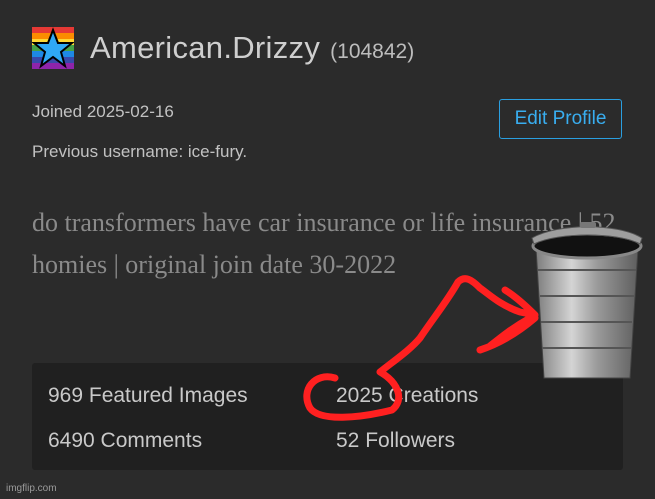  I want to click on previous-username: Previous username: ice-fury., so click(140, 151).